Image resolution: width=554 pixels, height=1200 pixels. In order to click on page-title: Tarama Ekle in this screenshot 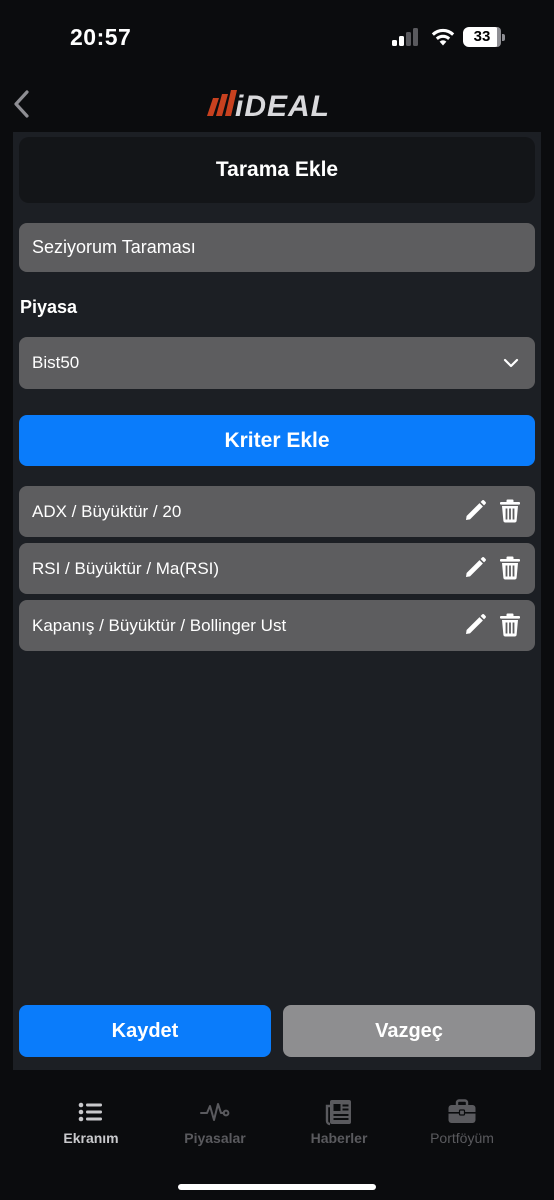, I will do `click(277, 169)`.